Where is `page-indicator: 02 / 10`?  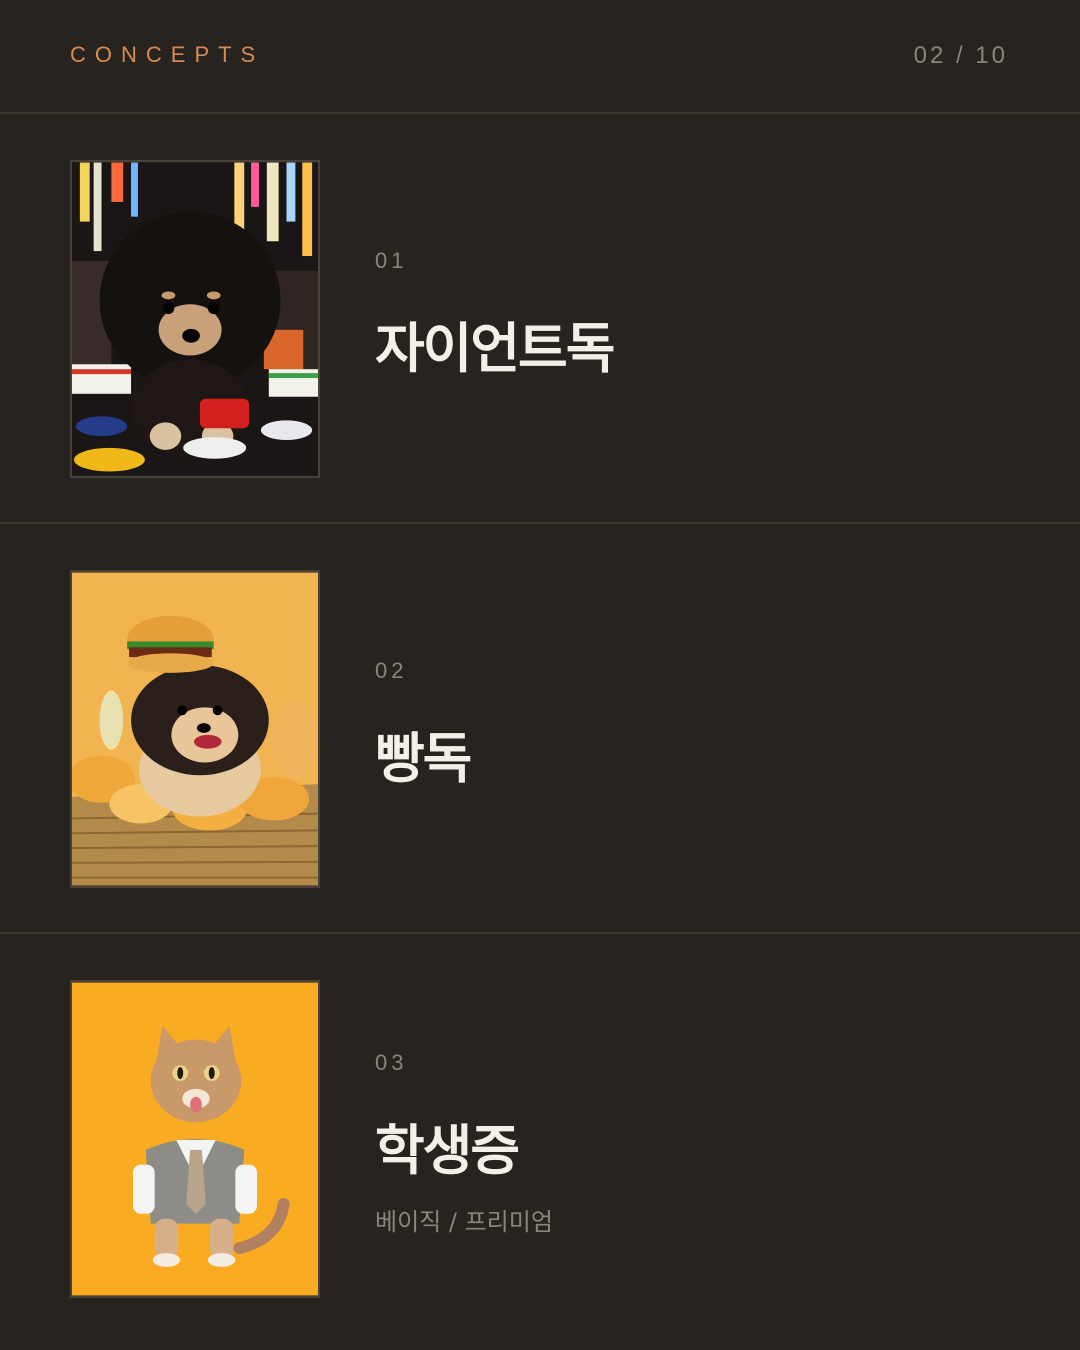
page-indicator: 02 / 10 is located at coordinates (960, 55).